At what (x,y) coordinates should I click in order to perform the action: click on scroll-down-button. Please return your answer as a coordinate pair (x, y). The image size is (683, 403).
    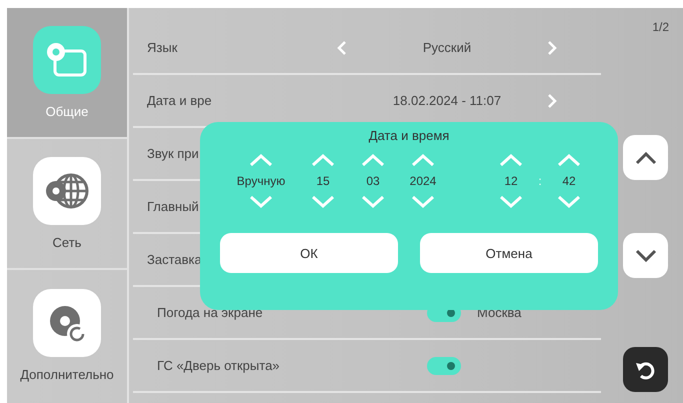
    Looking at the image, I should click on (645, 255).